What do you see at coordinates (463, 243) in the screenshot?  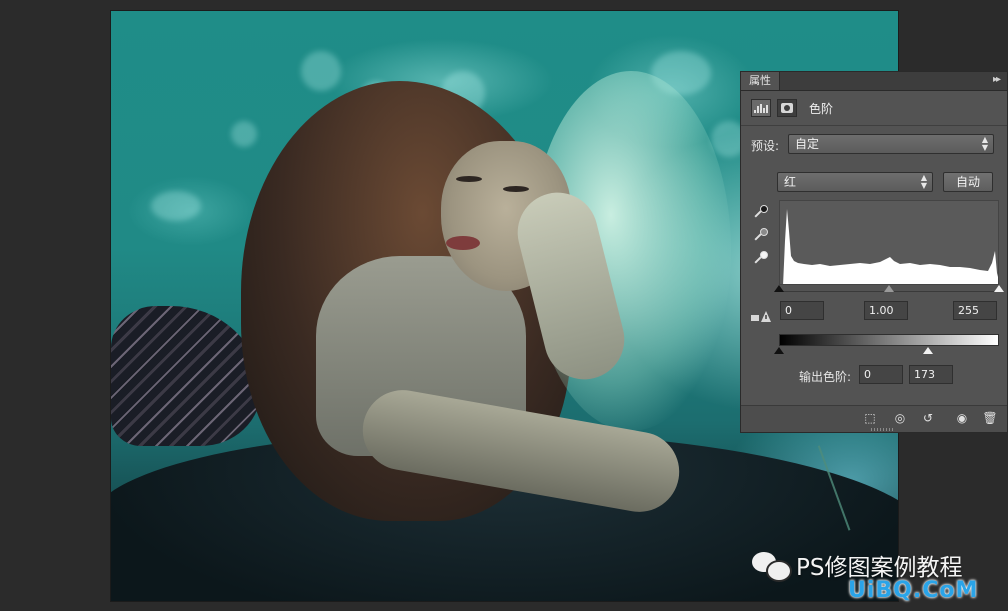 I see `lips` at bounding box center [463, 243].